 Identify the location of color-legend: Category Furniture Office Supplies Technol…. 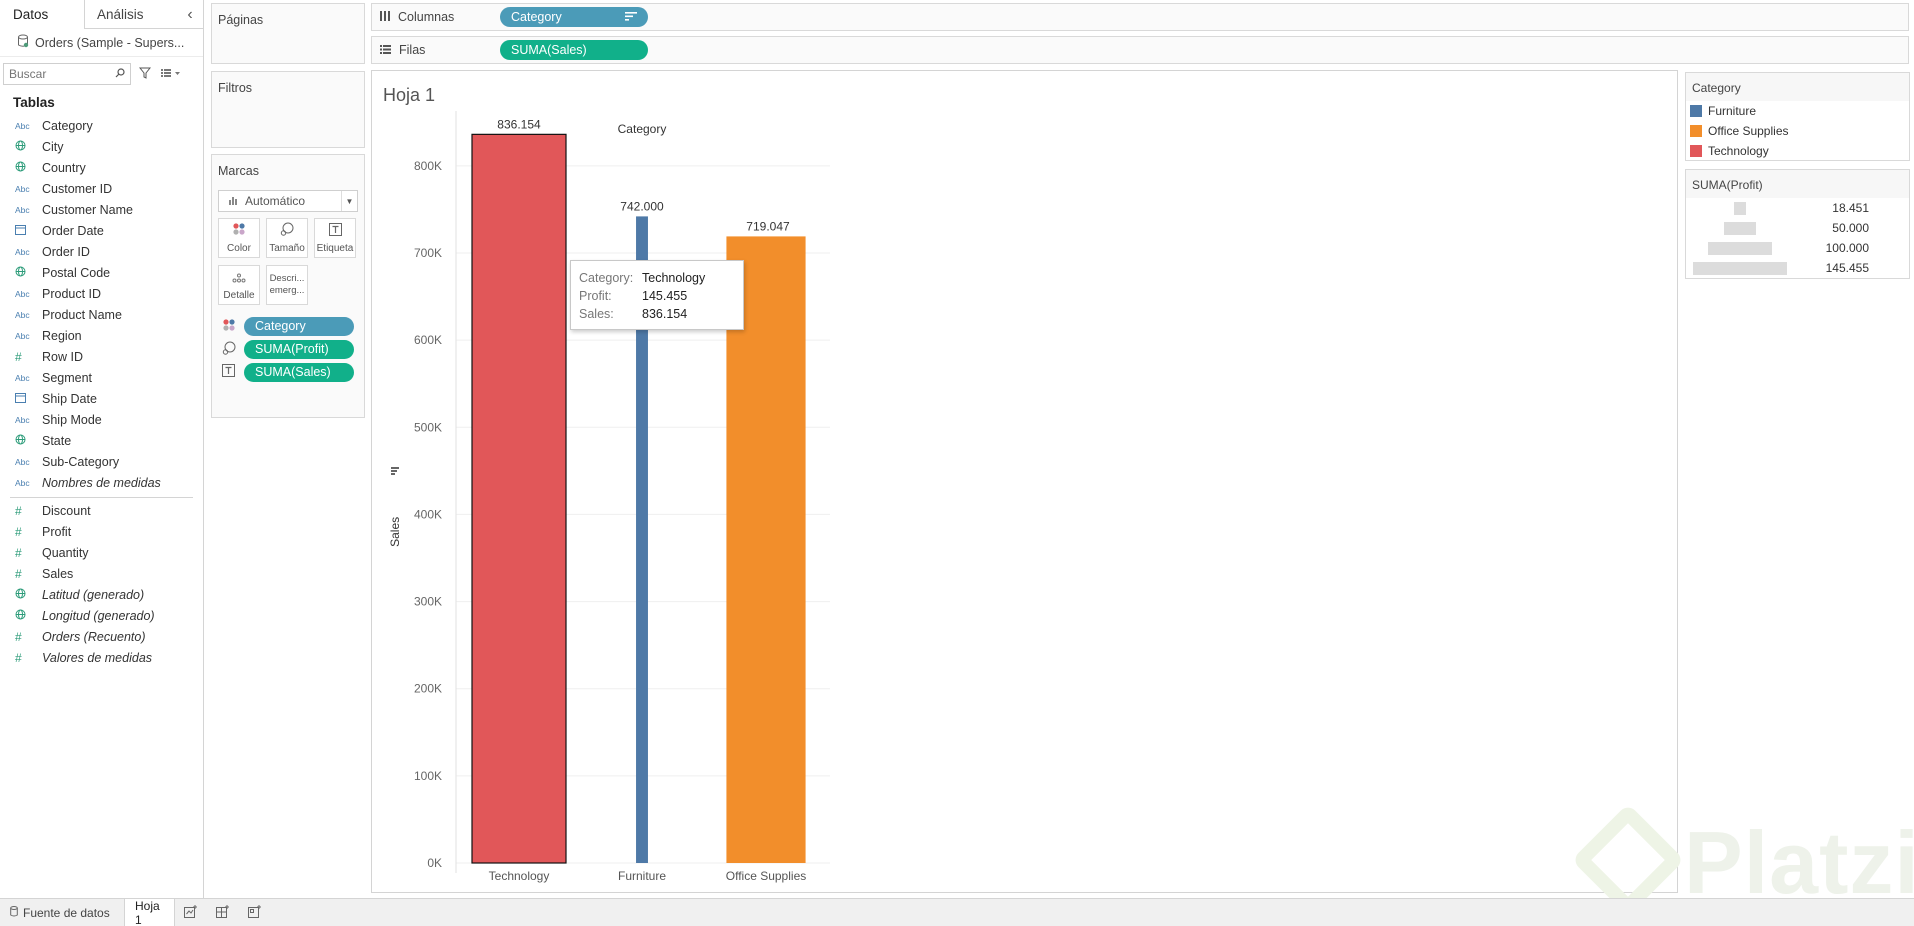
(1797, 116).